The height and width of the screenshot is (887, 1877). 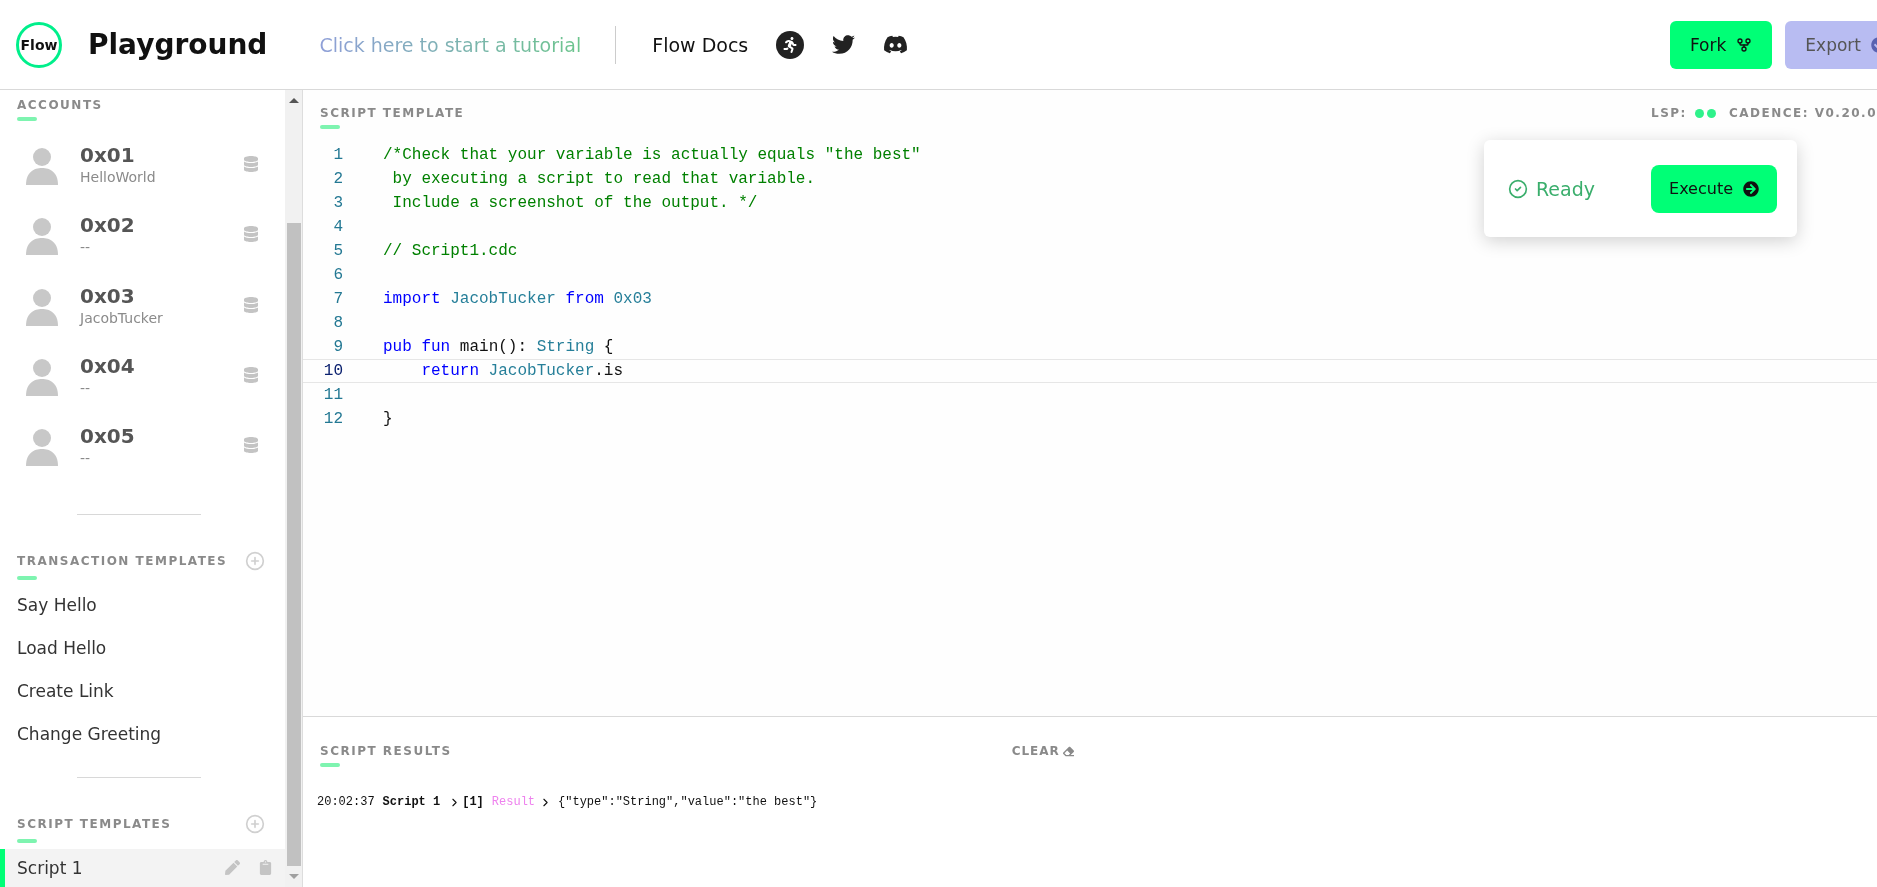 What do you see at coordinates (142, 867) in the screenshot?
I see `script-template-item: Script 1` at bounding box center [142, 867].